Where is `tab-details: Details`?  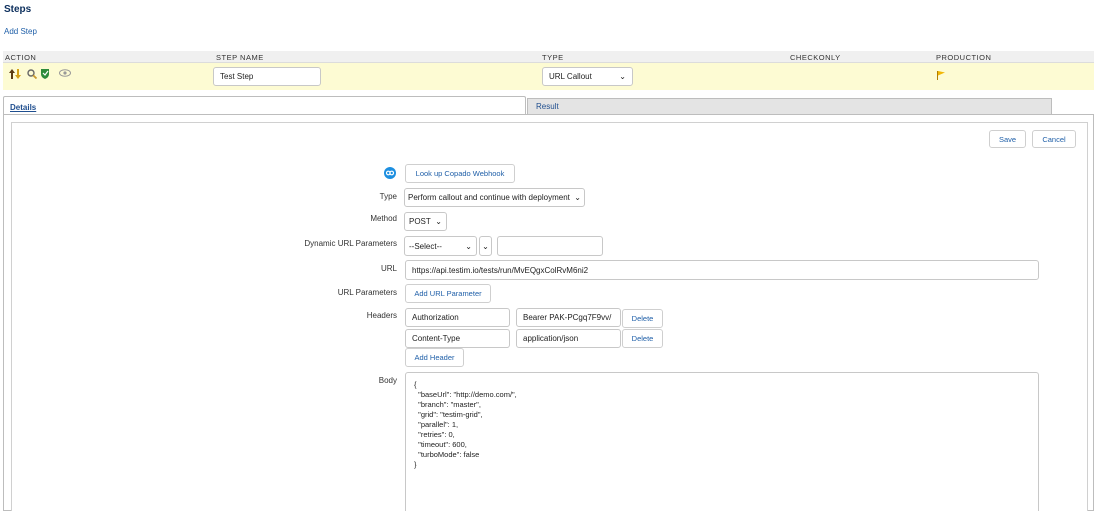 tab-details: Details is located at coordinates (264, 105).